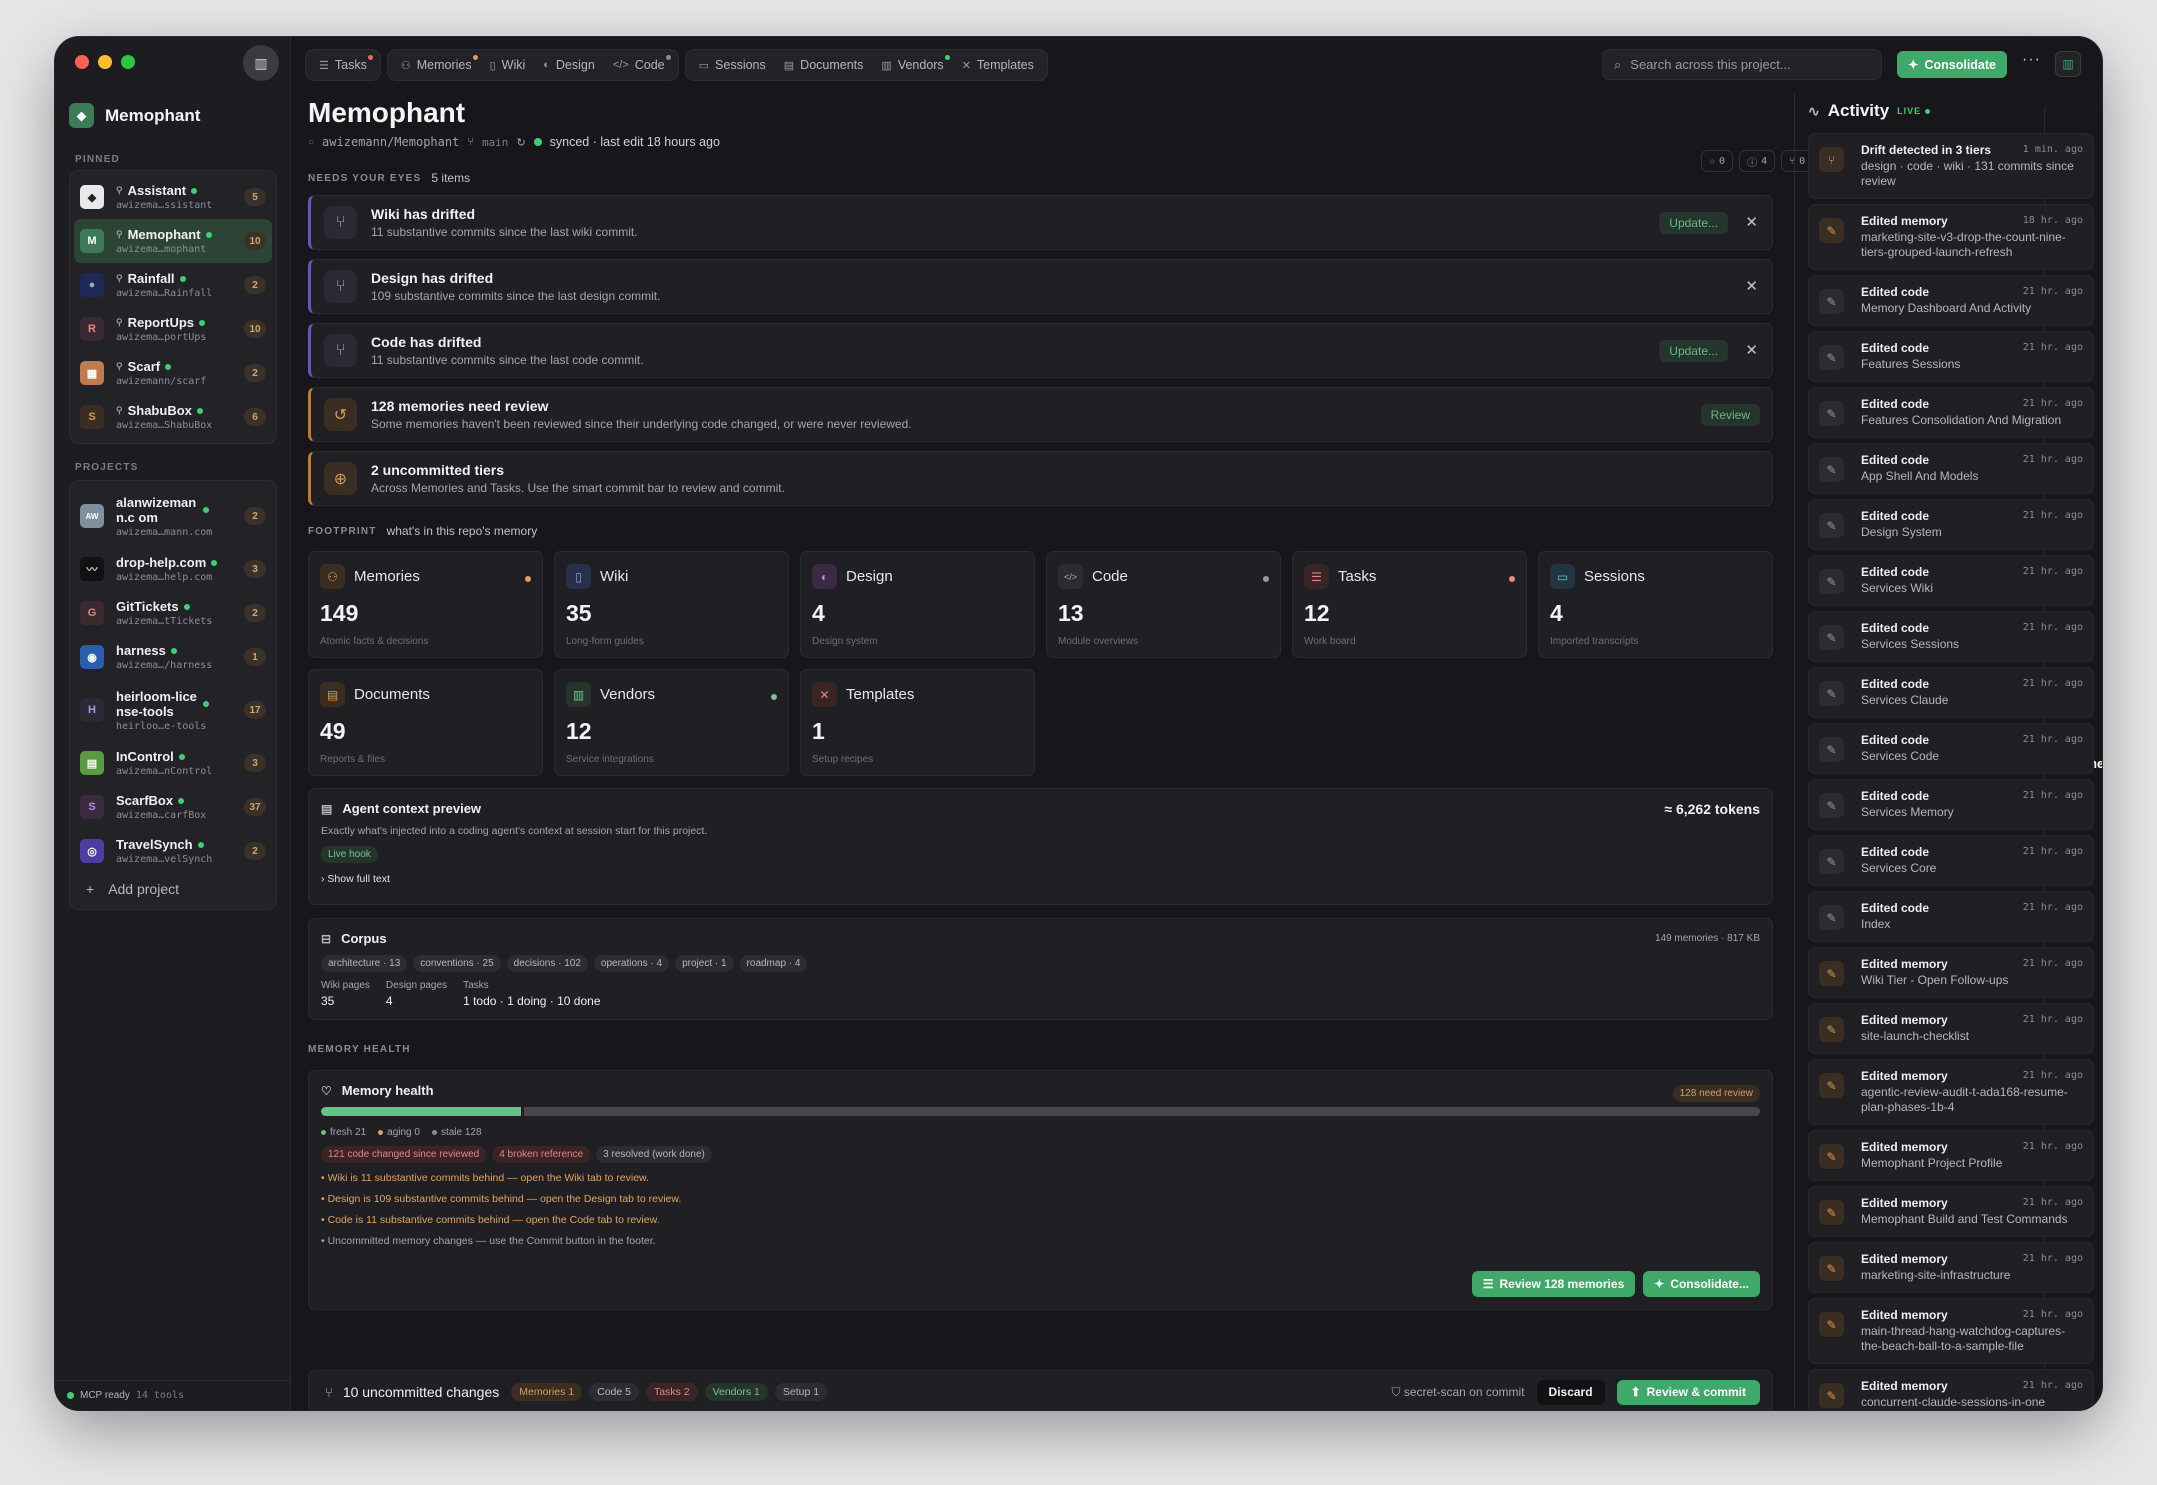 The height and width of the screenshot is (1485, 2157). What do you see at coordinates (173, 763) in the screenshot?
I see `sidebar-item-incontrol: ▤ InControl awizema…nControl 3` at bounding box center [173, 763].